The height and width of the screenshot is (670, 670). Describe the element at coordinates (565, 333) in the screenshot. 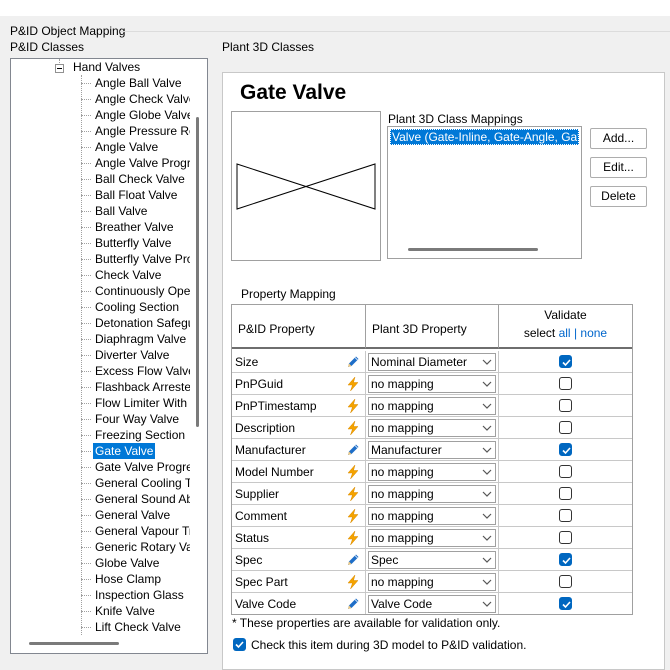

I see `select-all-link: all` at that location.